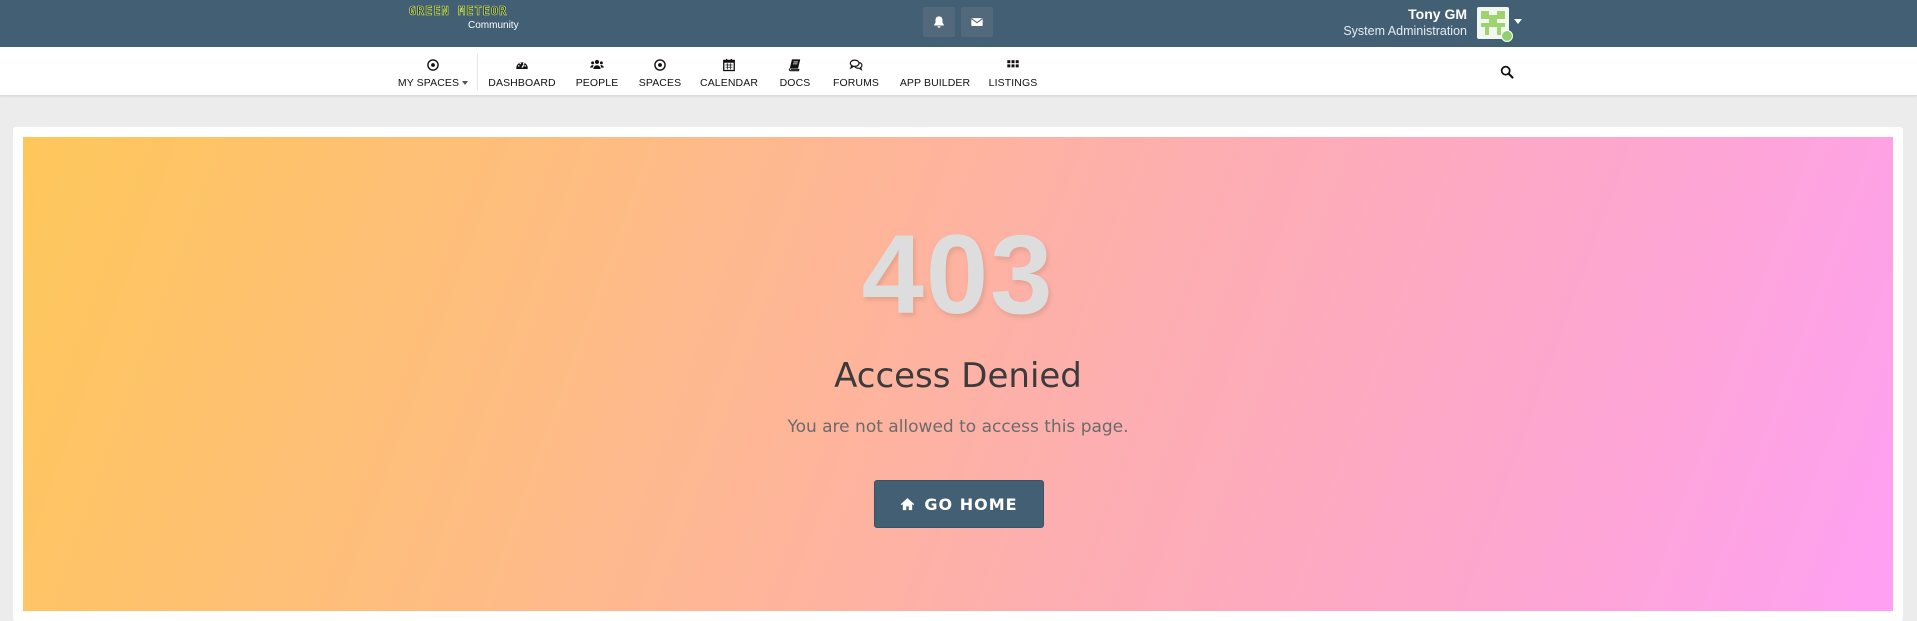  What do you see at coordinates (1013, 63) in the screenshot?
I see `grid-icon` at bounding box center [1013, 63].